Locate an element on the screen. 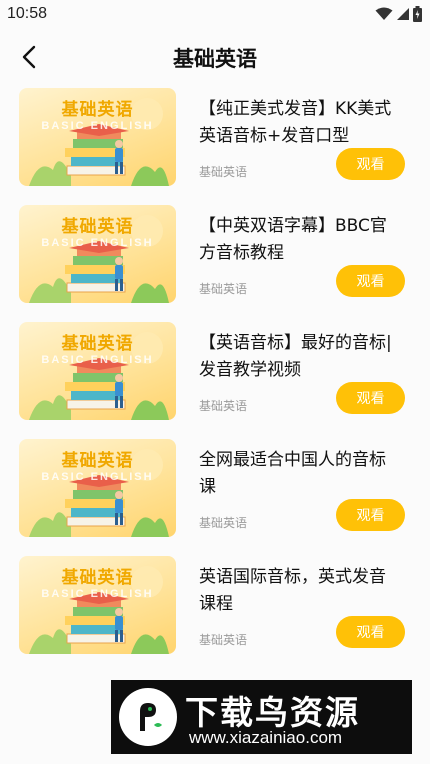 This screenshot has width=430, height=764. page-title: 基础英语 is located at coordinates (215, 59).